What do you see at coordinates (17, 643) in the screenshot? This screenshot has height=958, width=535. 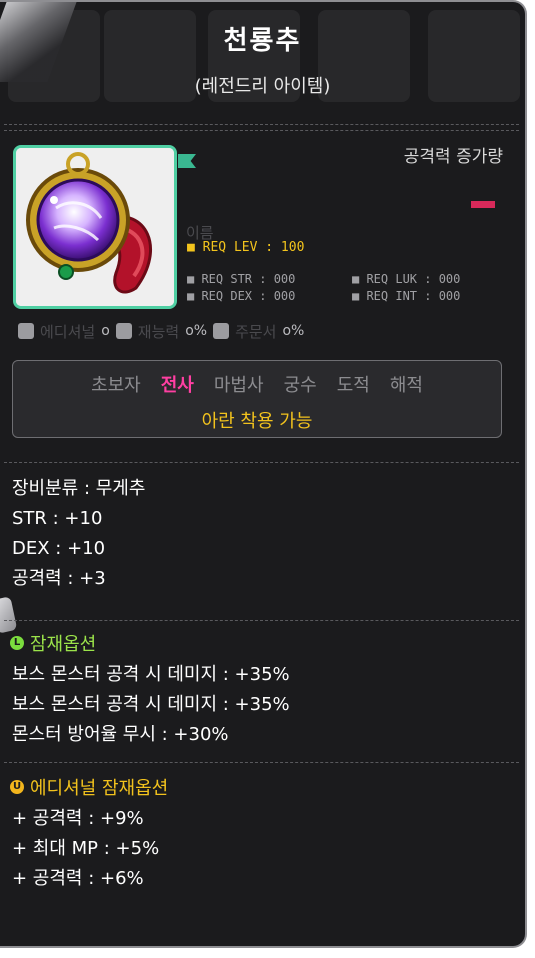 I see `legendary-grade-icon: L` at bounding box center [17, 643].